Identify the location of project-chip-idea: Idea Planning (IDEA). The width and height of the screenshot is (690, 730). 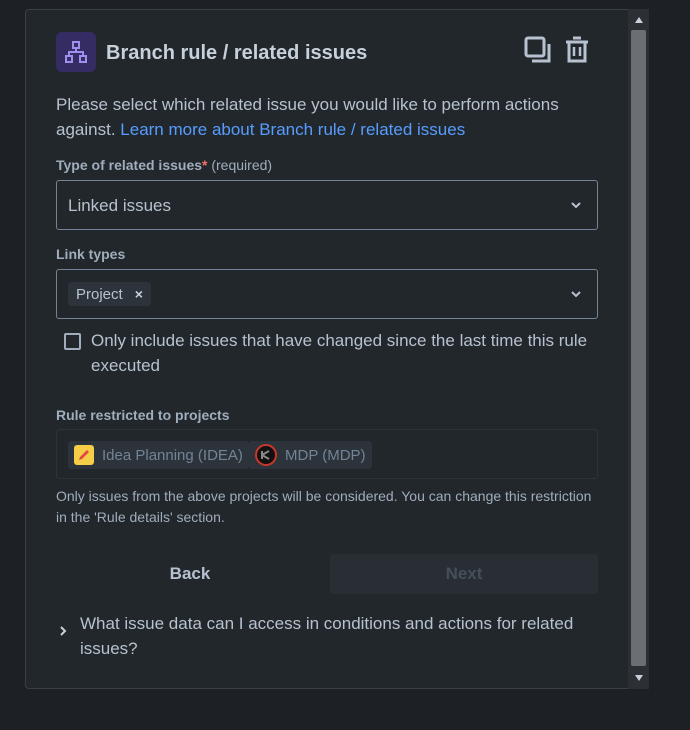
(158, 455).